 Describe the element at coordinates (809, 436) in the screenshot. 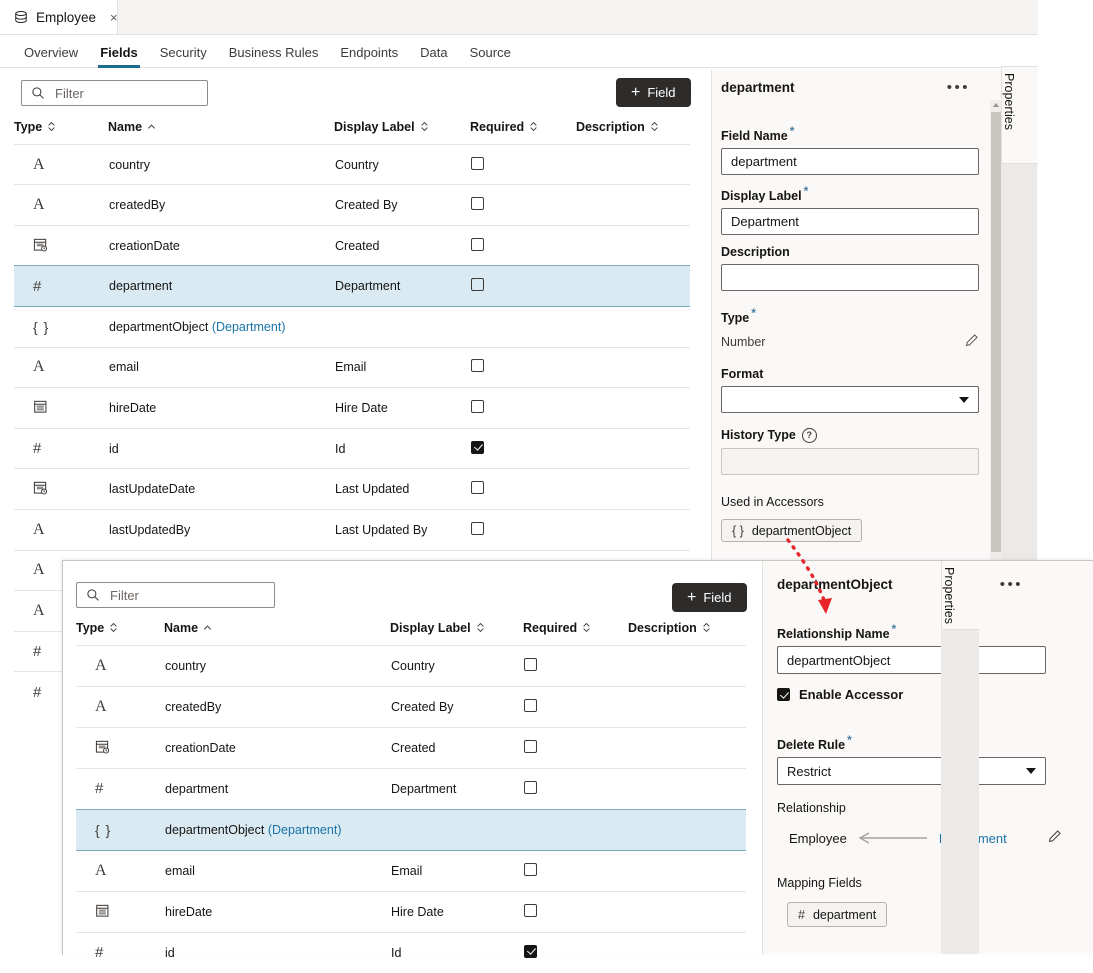

I see `question-icon: ?` at that location.